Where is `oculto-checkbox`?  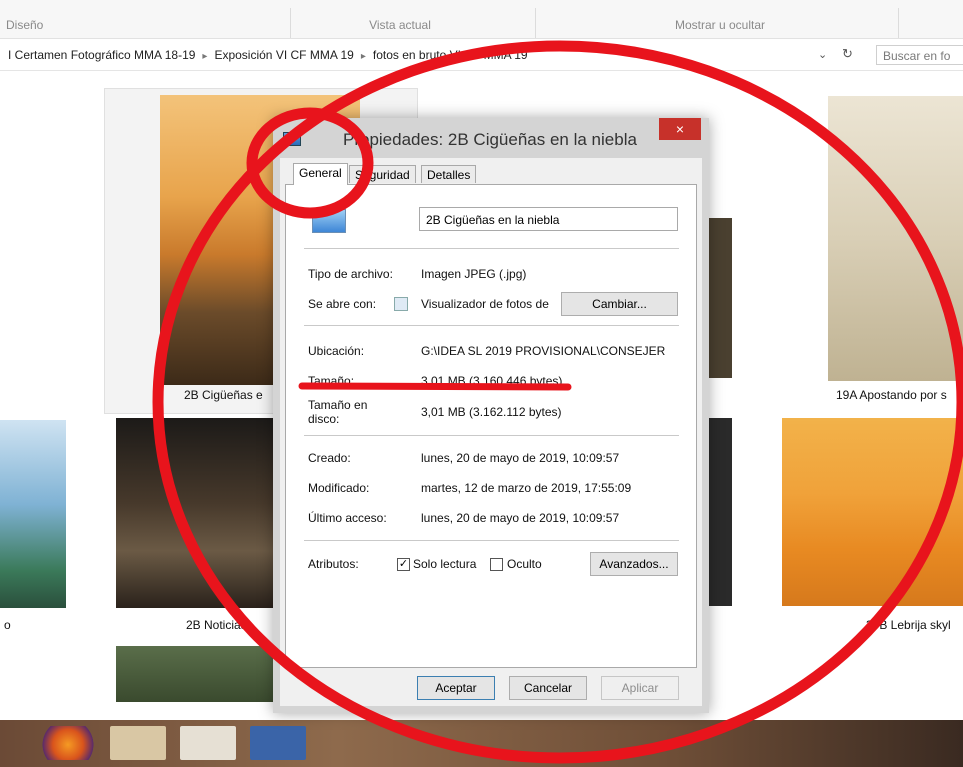
oculto-checkbox is located at coordinates (496, 564).